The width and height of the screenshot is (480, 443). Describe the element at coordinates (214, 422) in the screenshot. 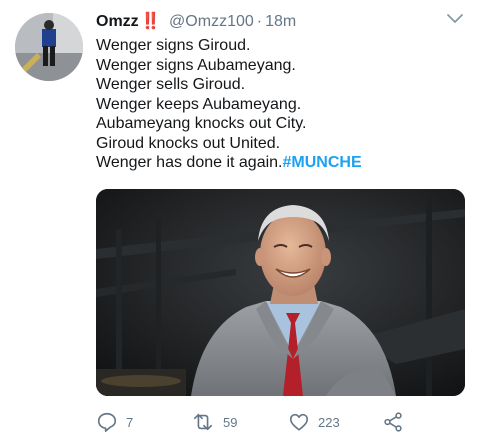

I see `retweet-button: 59` at that location.